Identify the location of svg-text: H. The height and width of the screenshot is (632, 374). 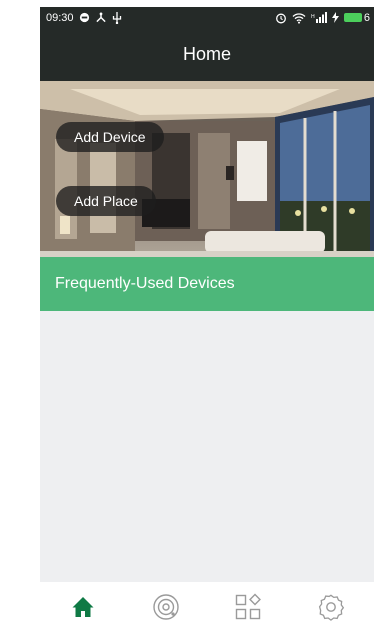
(313, 17).